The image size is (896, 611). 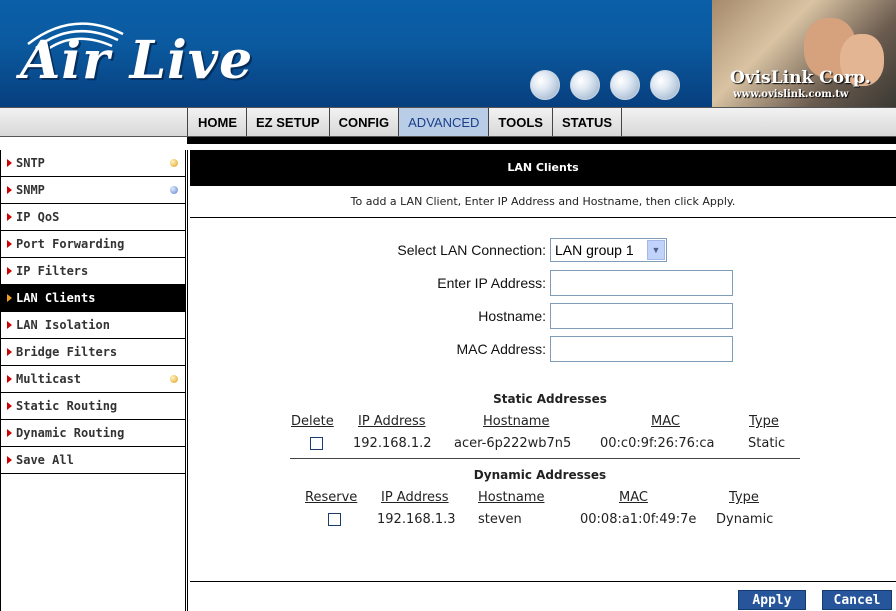 I want to click on hostname-input, so click(x=641, y=316).